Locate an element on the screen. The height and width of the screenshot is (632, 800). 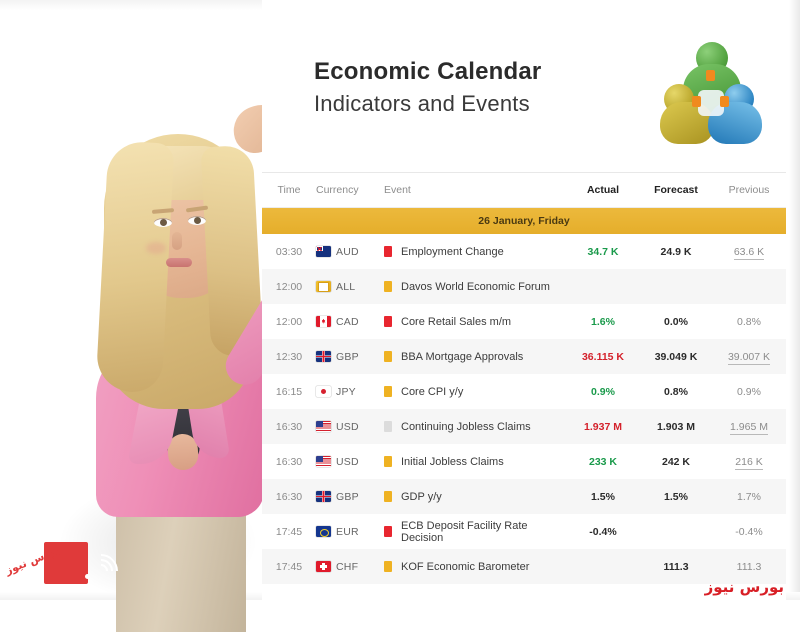
previous-value: 1.965 M is located at coordinates (749, 427).